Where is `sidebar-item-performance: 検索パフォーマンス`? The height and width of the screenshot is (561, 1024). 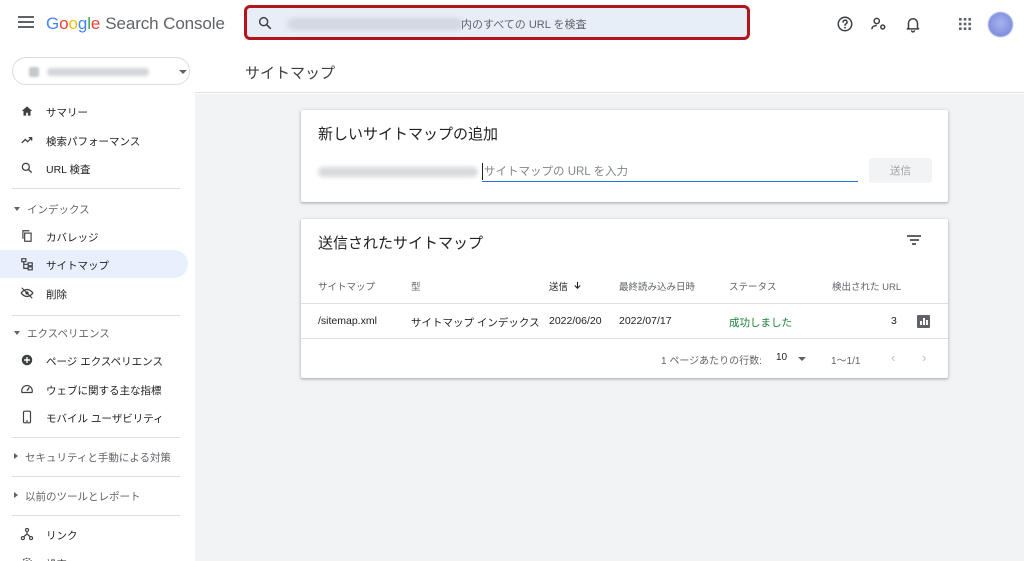 sidebar-item-performance: 検索パフォーマンス is located at coordinates (94, 140).